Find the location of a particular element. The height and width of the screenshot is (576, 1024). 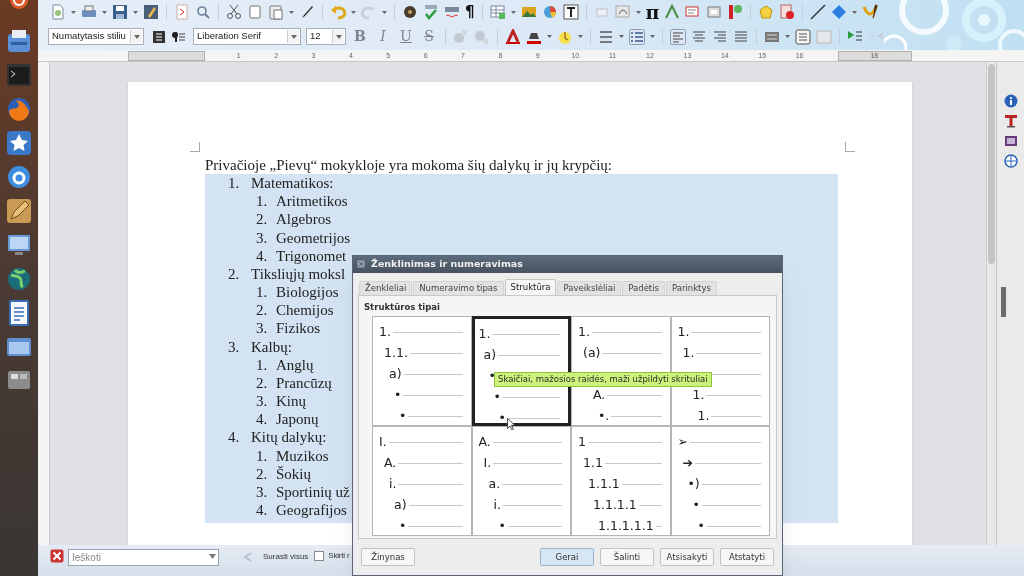

dialog-button: Gerai is located at coordinates (567, 557).